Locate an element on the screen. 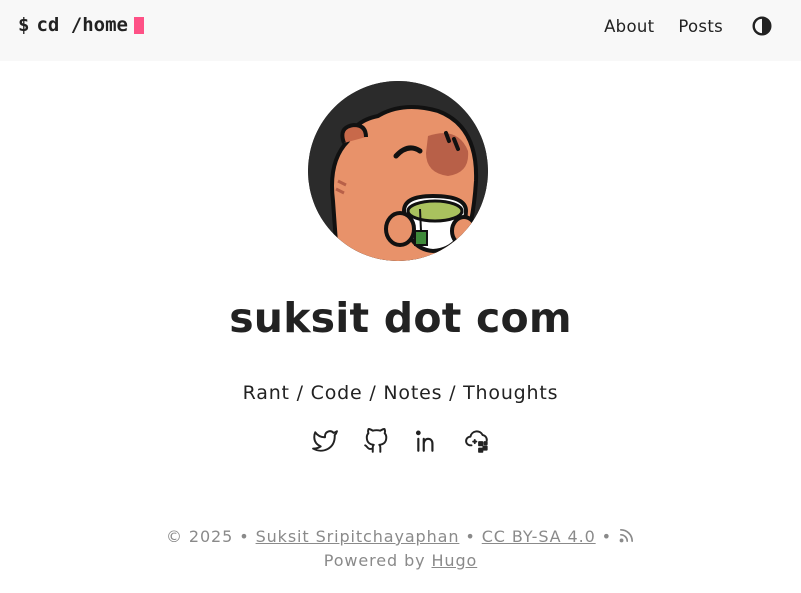 This screenshot has height=593, width=801. blinking-cursor is located at coordinates (138, 25).